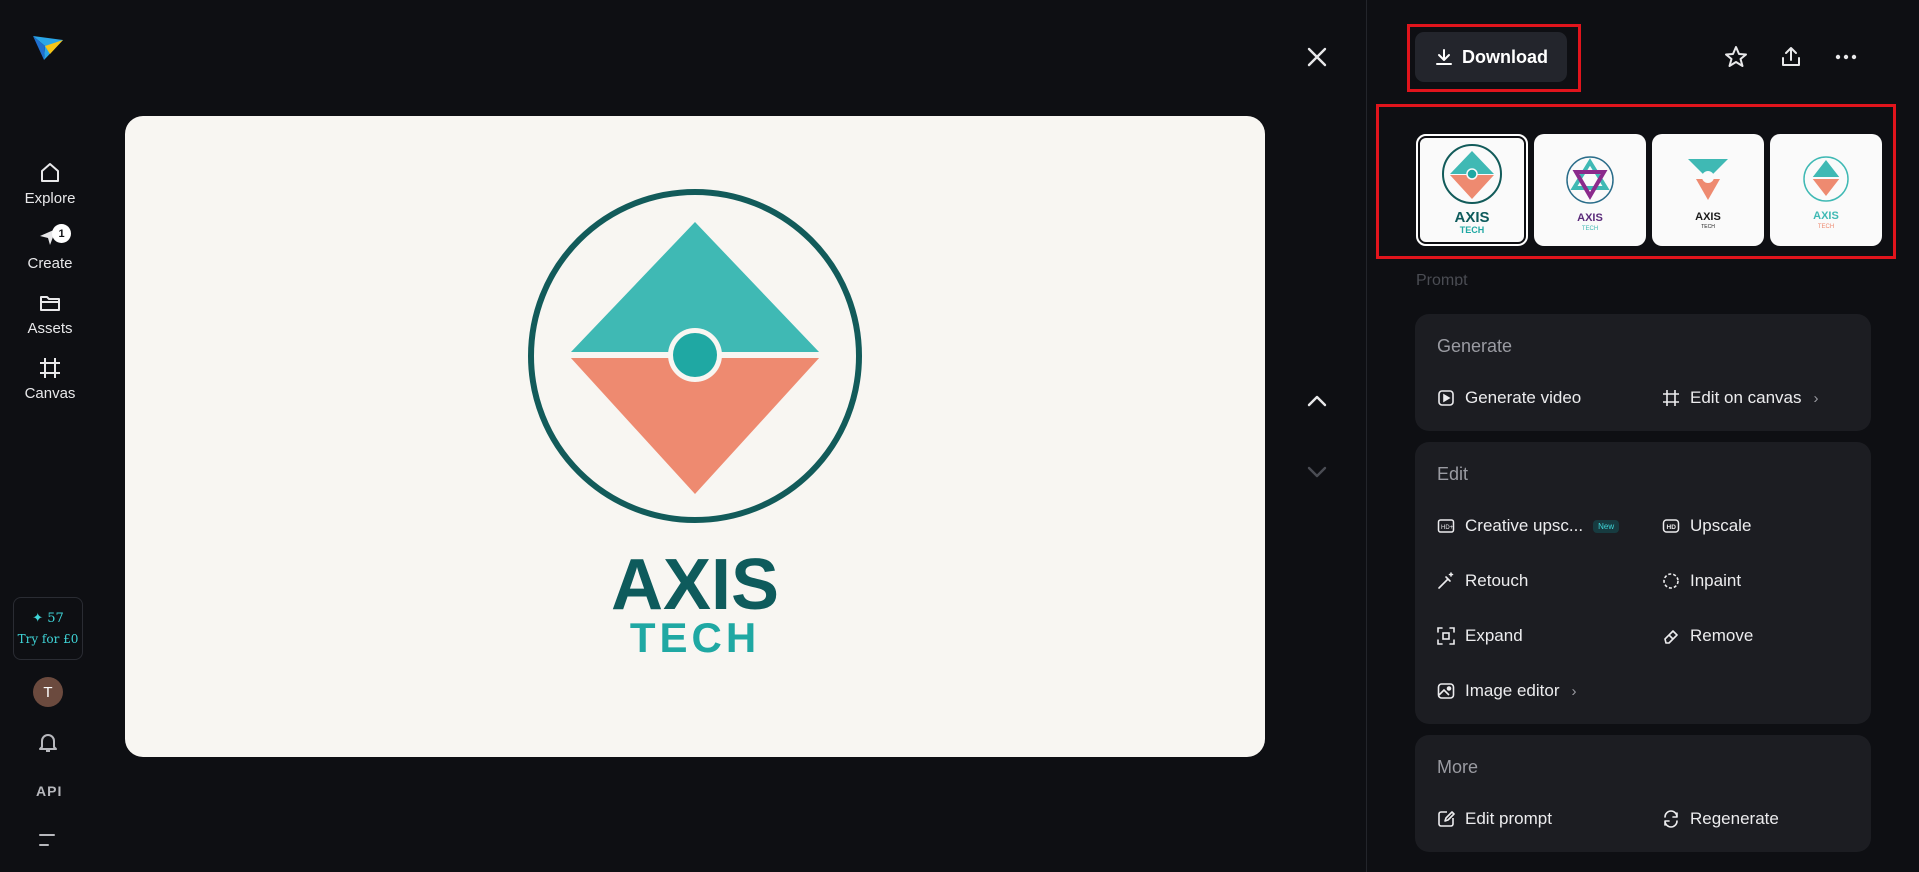 This screenshot has height=872, width=1919. I want to click on generate-video-button: Generate video, so click(1509, 398).